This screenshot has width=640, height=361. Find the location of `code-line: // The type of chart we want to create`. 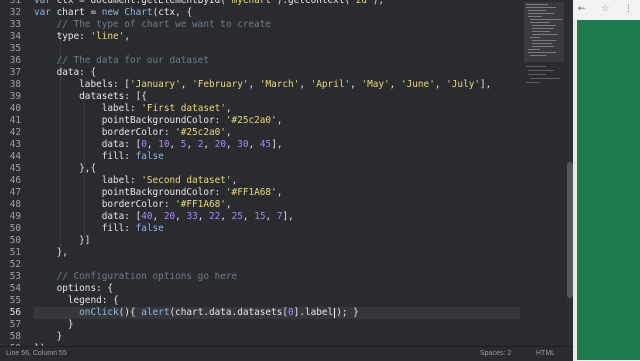

code-line: // The type of chart we want to create is located at coordinates (277, 25).